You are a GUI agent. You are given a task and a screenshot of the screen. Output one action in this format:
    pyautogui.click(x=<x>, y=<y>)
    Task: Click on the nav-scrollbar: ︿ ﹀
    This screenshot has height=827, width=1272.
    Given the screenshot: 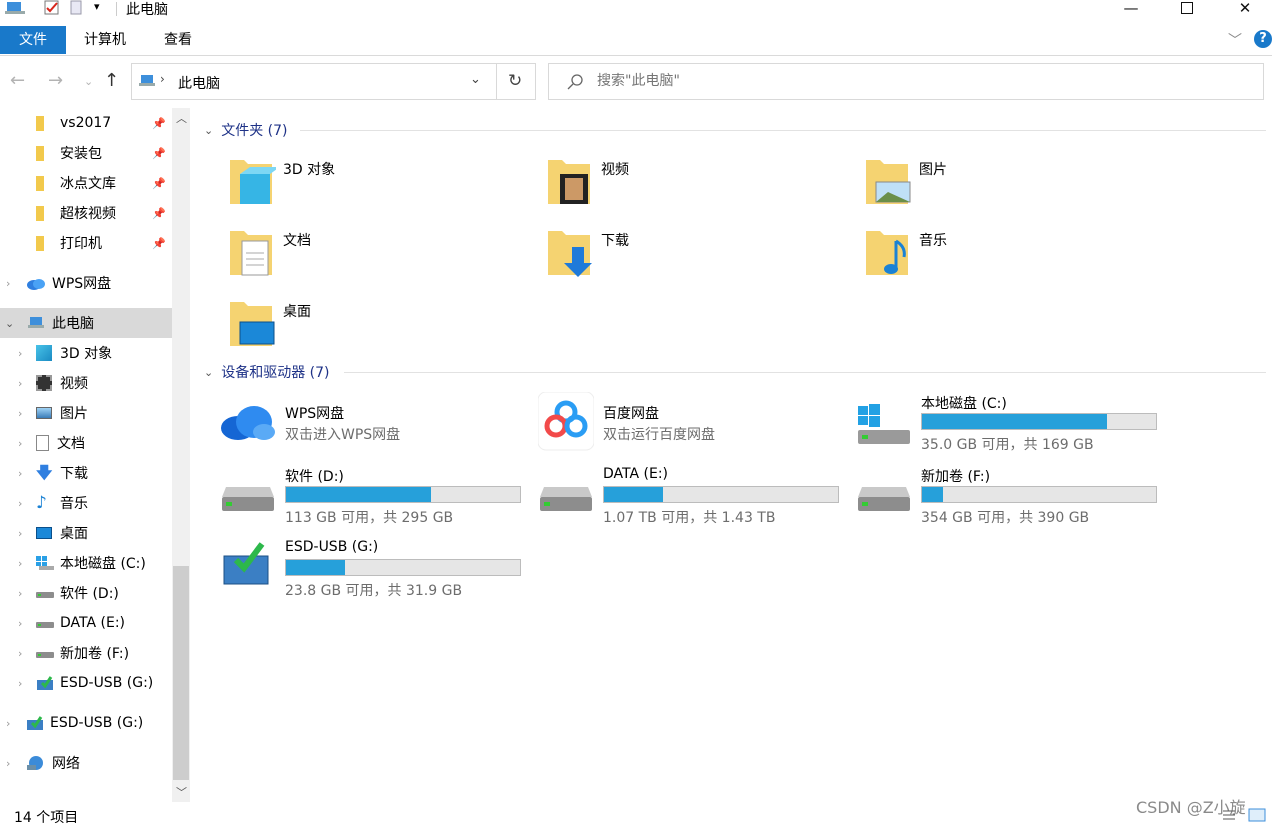 What is the action you would take?
    pyautogui.click(x=181, y=455)
    